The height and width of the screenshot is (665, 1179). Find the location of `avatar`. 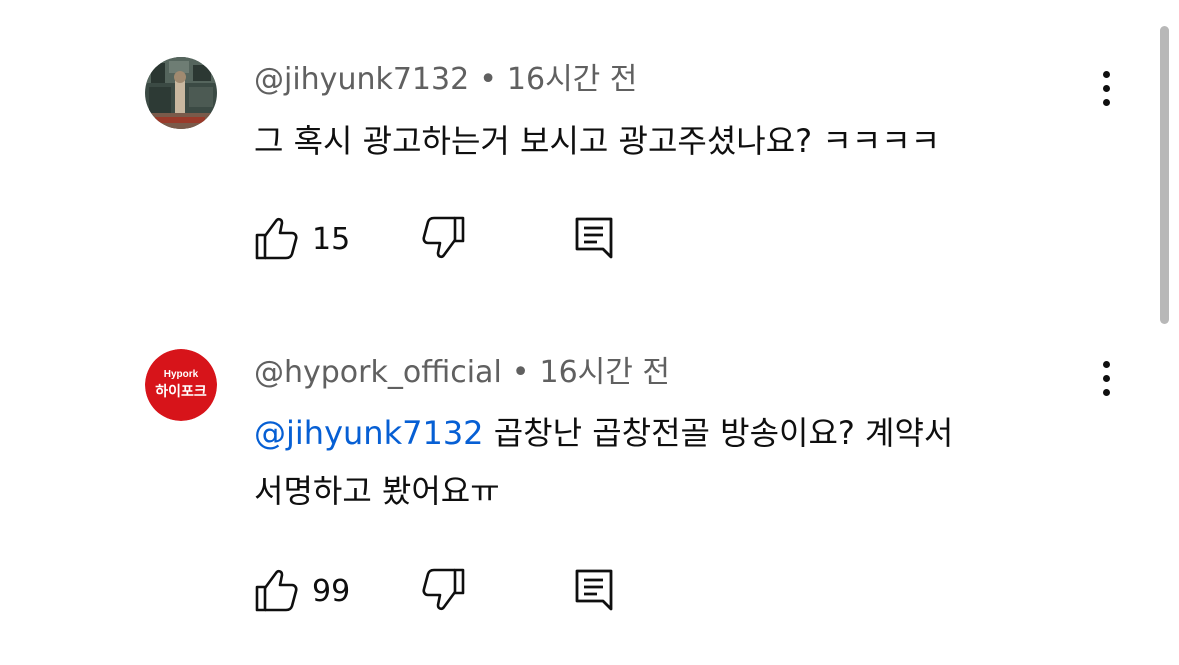

avatar is located at coordinates (181, 93).